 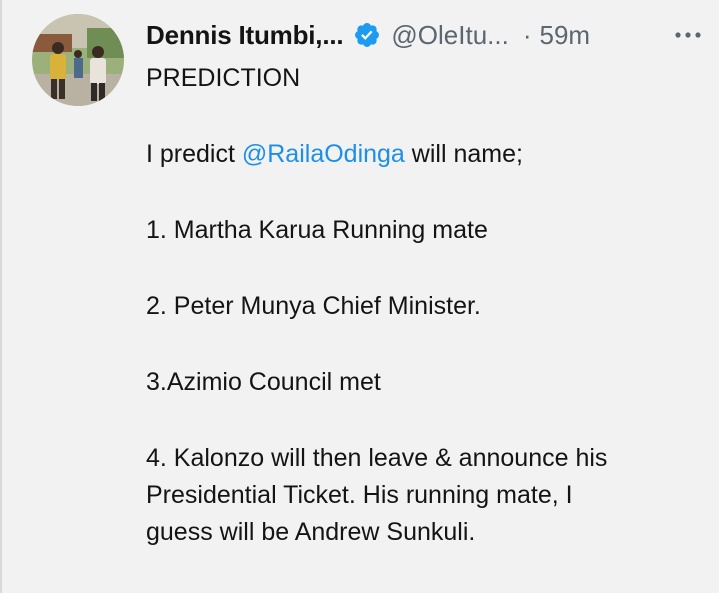 I want to click on tweet-text: I predict, so click(x=194, y=154).